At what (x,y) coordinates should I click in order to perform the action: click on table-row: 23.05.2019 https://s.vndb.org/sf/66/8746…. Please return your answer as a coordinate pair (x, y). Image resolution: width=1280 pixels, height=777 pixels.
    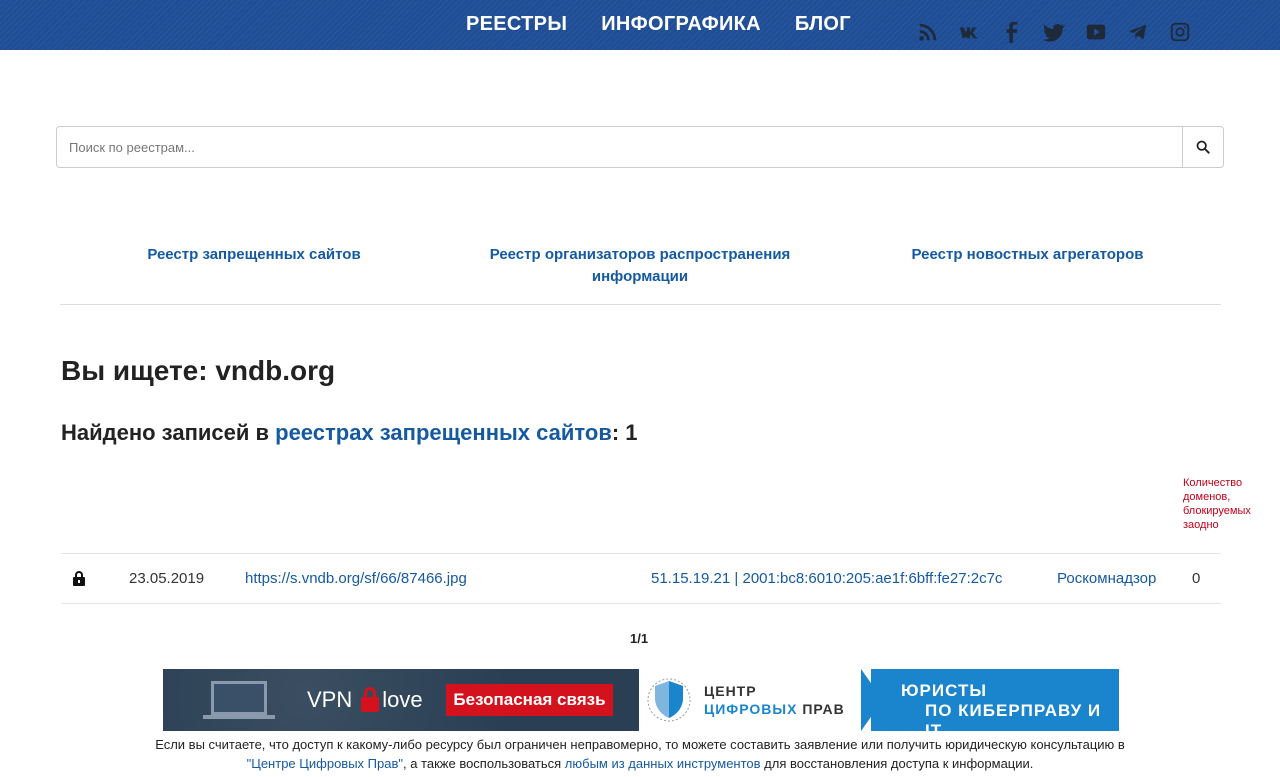
    Looking at the image, I should click on (641, 578).